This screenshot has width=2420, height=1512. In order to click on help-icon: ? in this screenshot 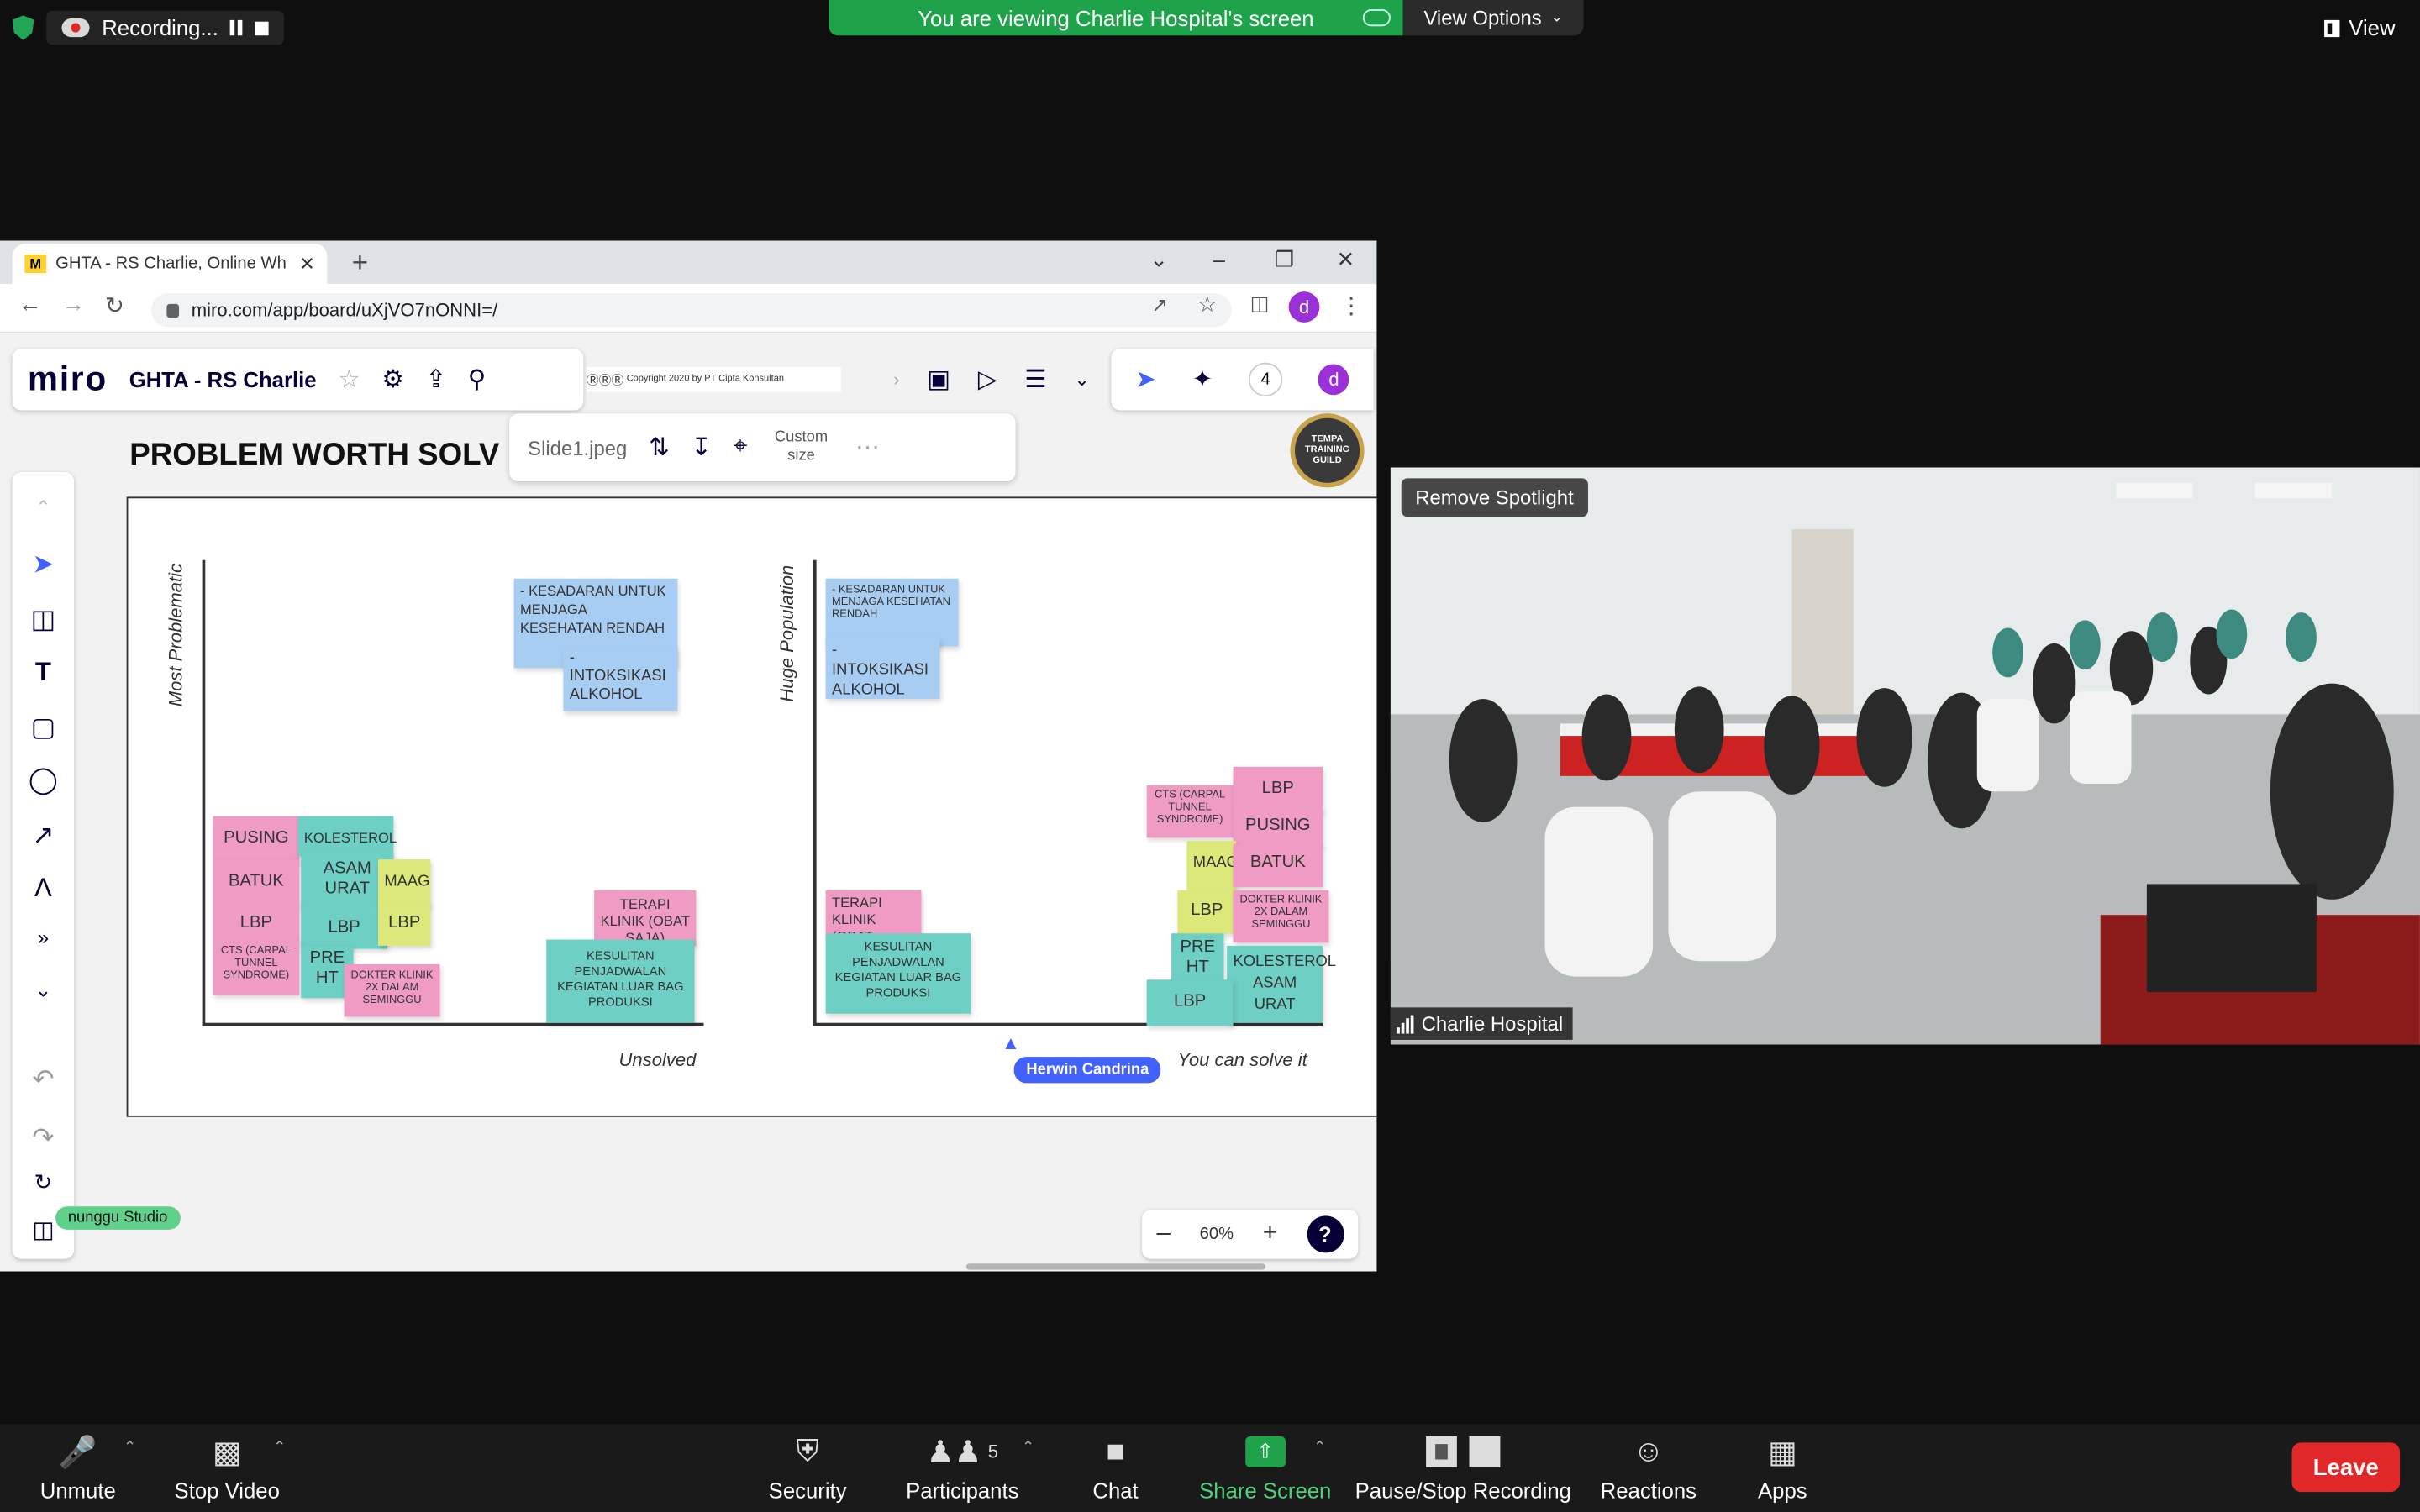, I will do `click(1325, 1234)`.